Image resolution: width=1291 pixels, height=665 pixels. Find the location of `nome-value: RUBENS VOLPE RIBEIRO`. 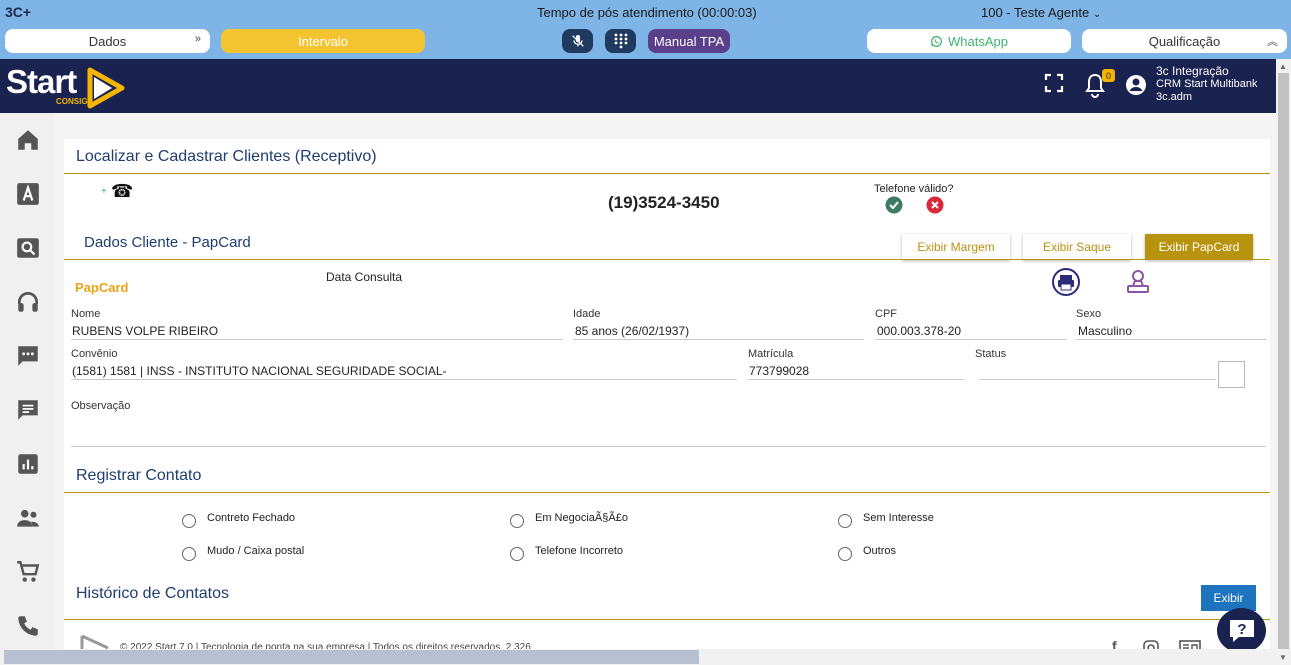

nome-value: RUBENS VOLPE RIBEIRO is located at coordinates (145, 331).